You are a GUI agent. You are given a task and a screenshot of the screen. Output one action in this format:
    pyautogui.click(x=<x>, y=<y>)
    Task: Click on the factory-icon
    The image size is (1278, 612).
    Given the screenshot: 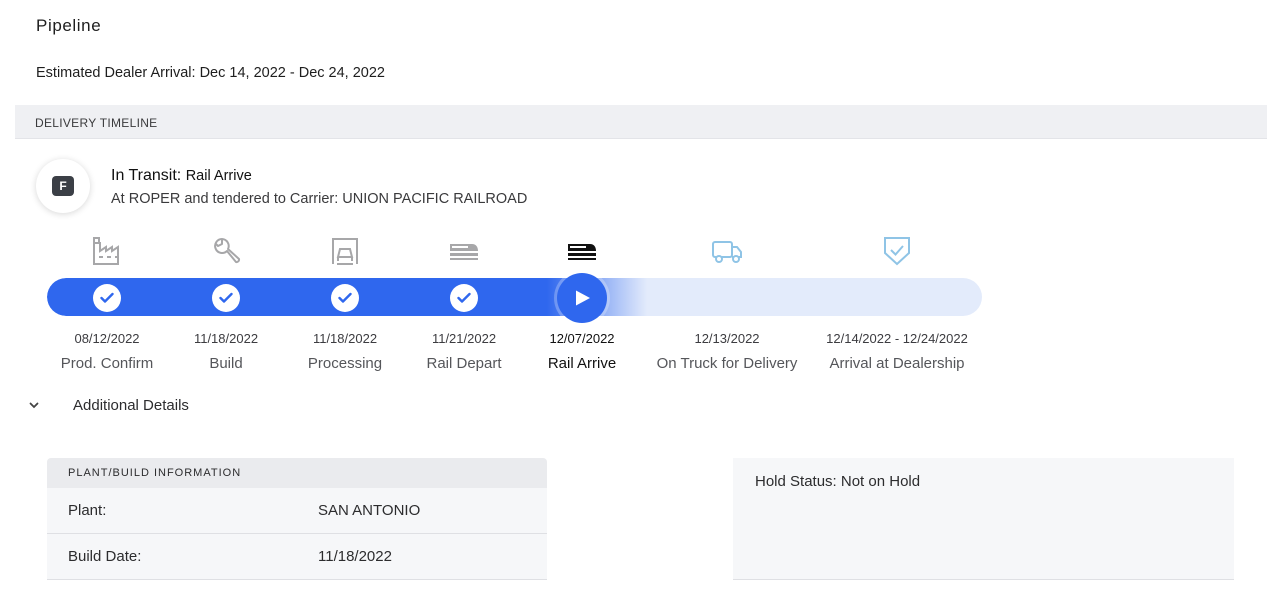 What is the action you would take?
    pyautogui.click(x=107, y=251)
    